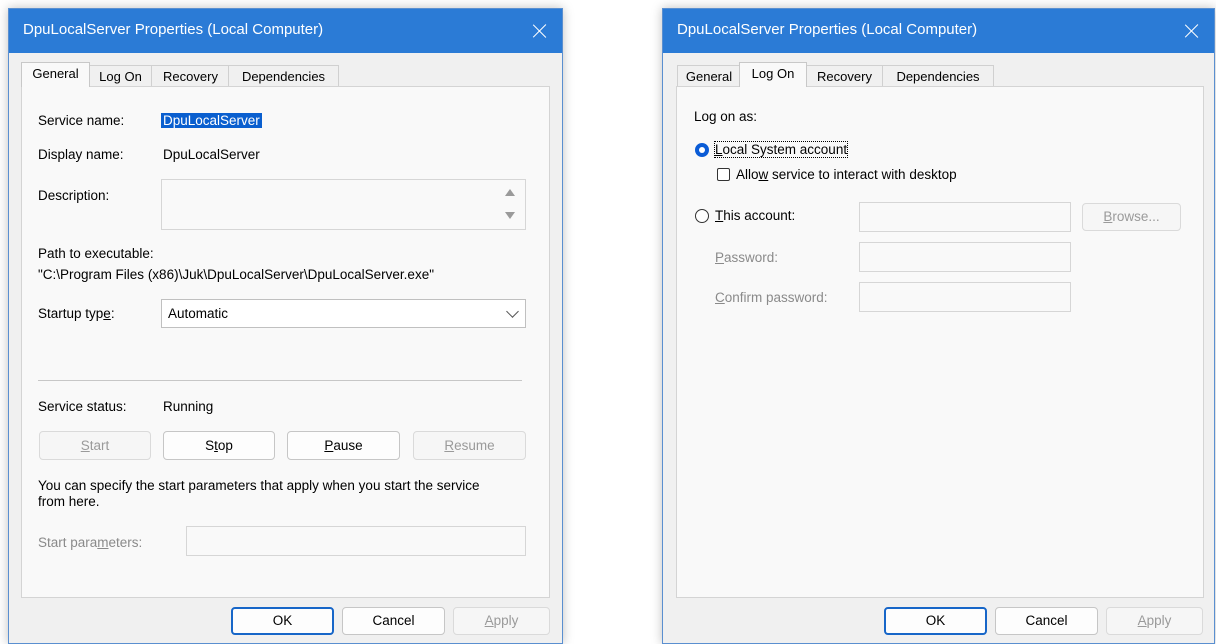 This screenshot has height=644, width=1216. Describe the element at coordinates (356, 541) in the screenshot. I see `start-params-input` at that location.